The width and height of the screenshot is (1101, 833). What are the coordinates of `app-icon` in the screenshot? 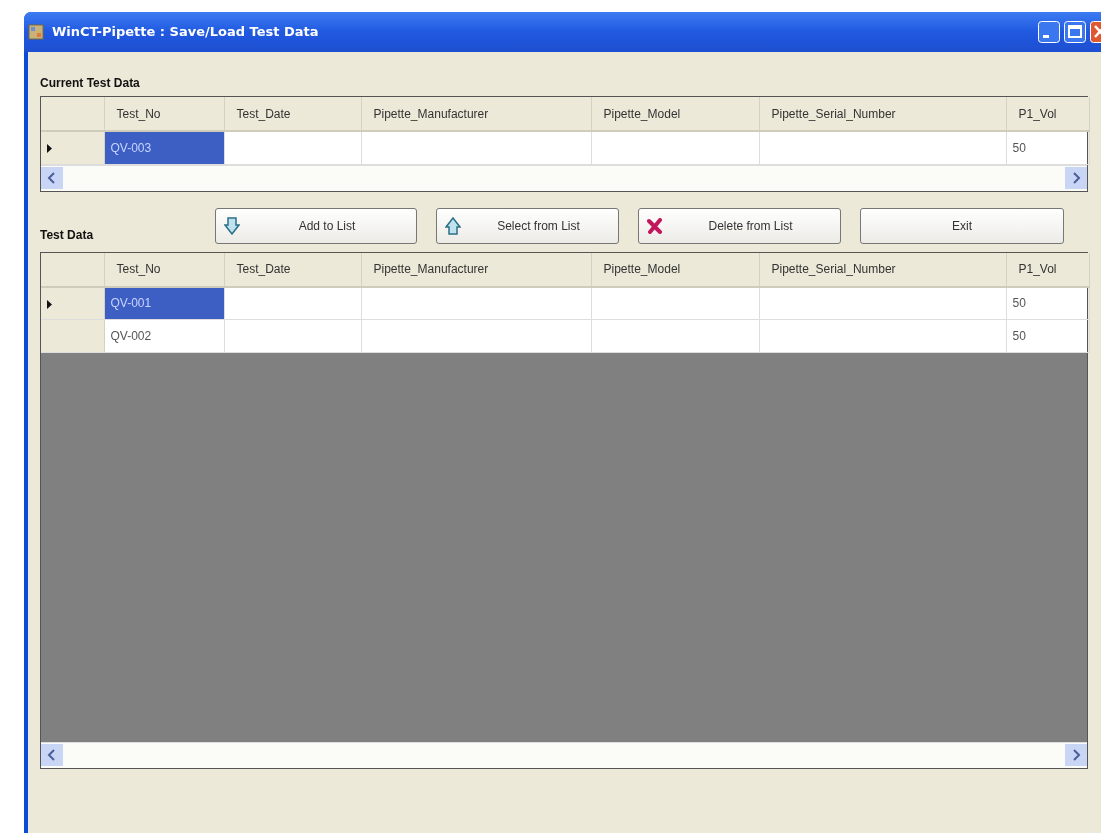 It's located at (36, 32).